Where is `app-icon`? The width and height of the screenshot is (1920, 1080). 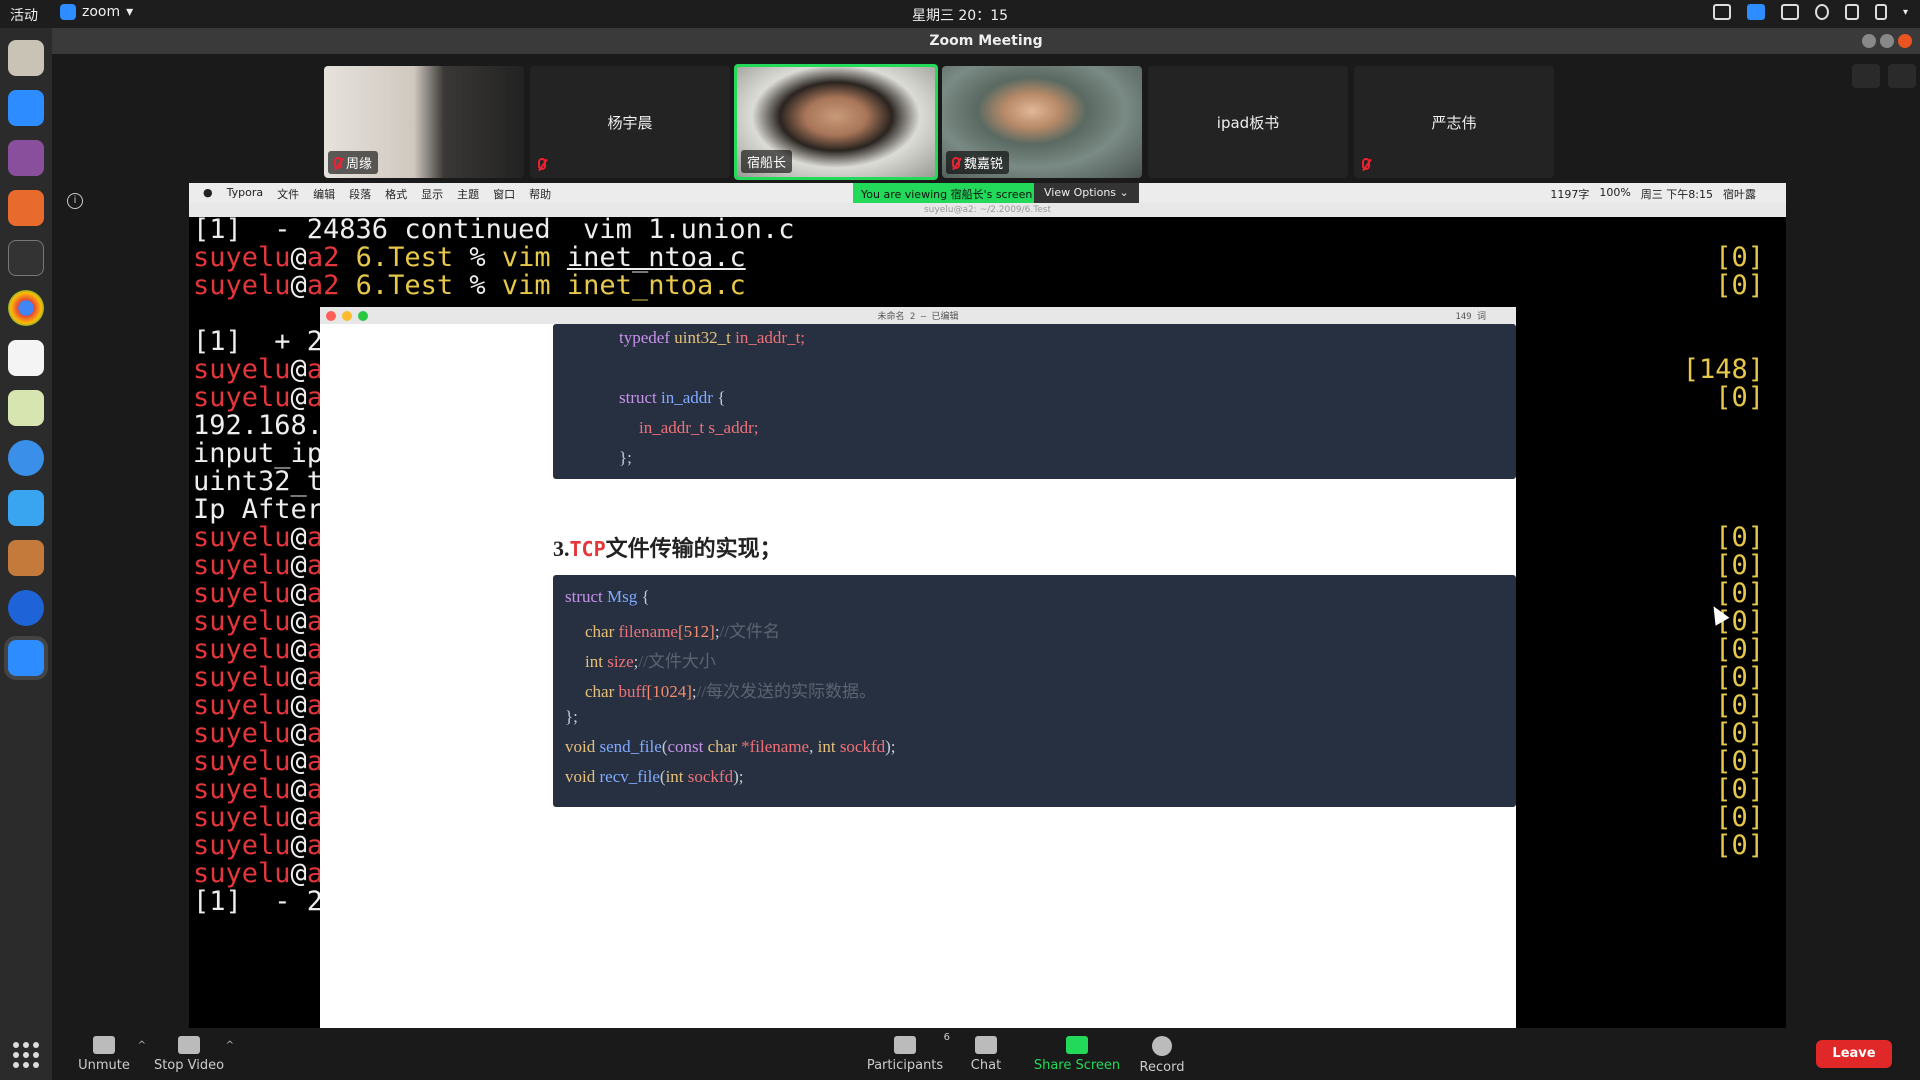 app-icon is located at coordinates (26, 508).